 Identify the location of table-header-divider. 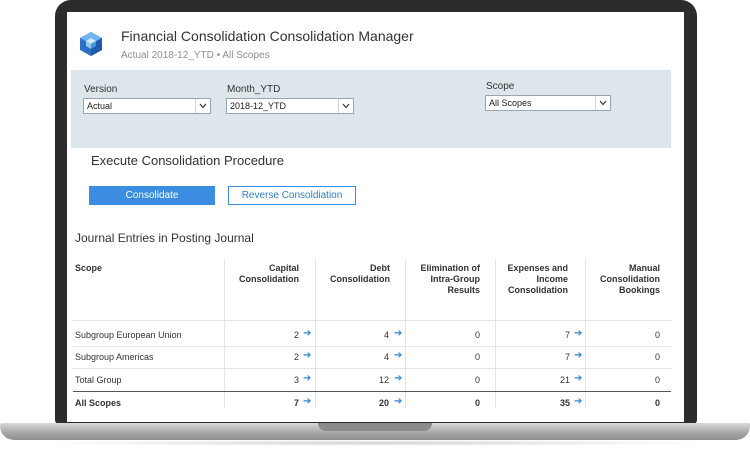
(372, 320).